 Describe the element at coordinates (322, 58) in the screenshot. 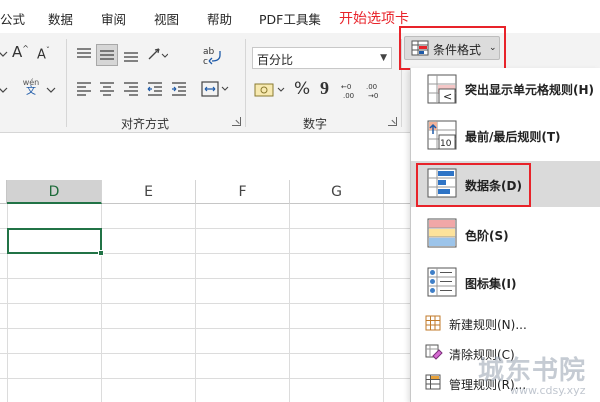

I see `number-format-select: 百分比 ▼` at that location.